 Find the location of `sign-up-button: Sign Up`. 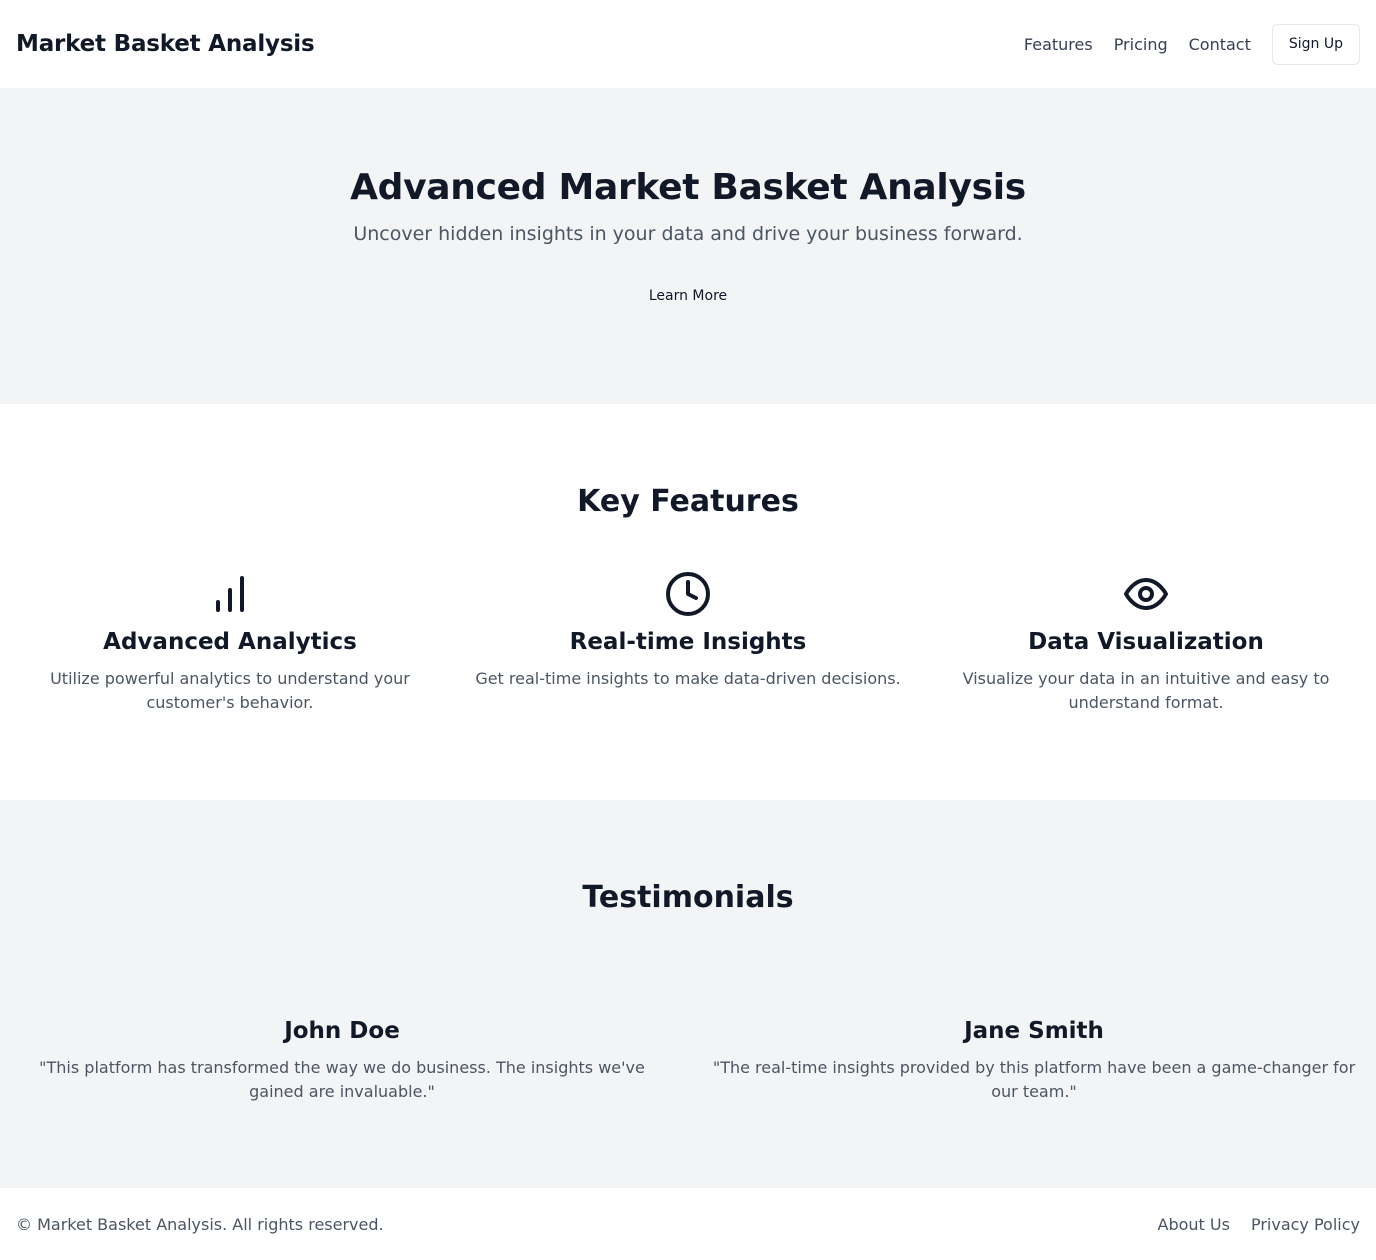

sign-up-button: Sign Up is located at coordinates (1315, 44).